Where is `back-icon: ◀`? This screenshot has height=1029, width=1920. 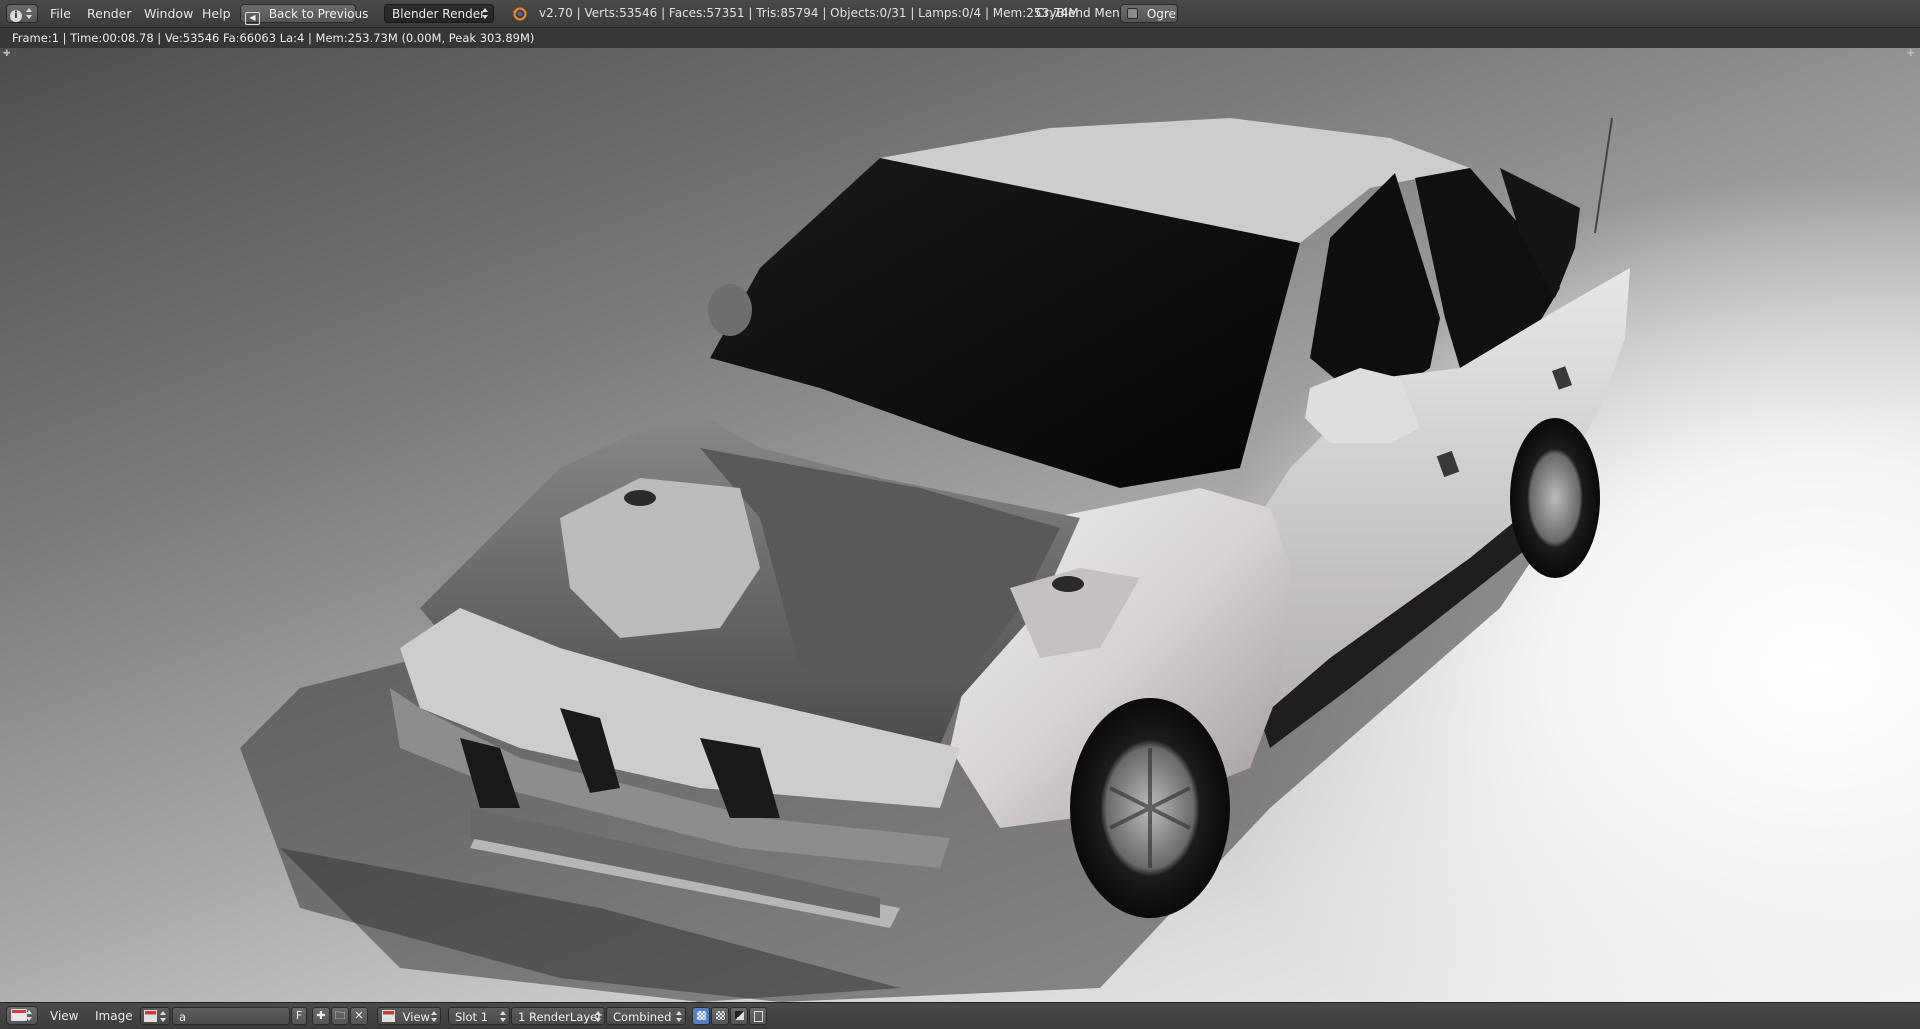 back-icon: ◀ is located at coordinates (252, 18).